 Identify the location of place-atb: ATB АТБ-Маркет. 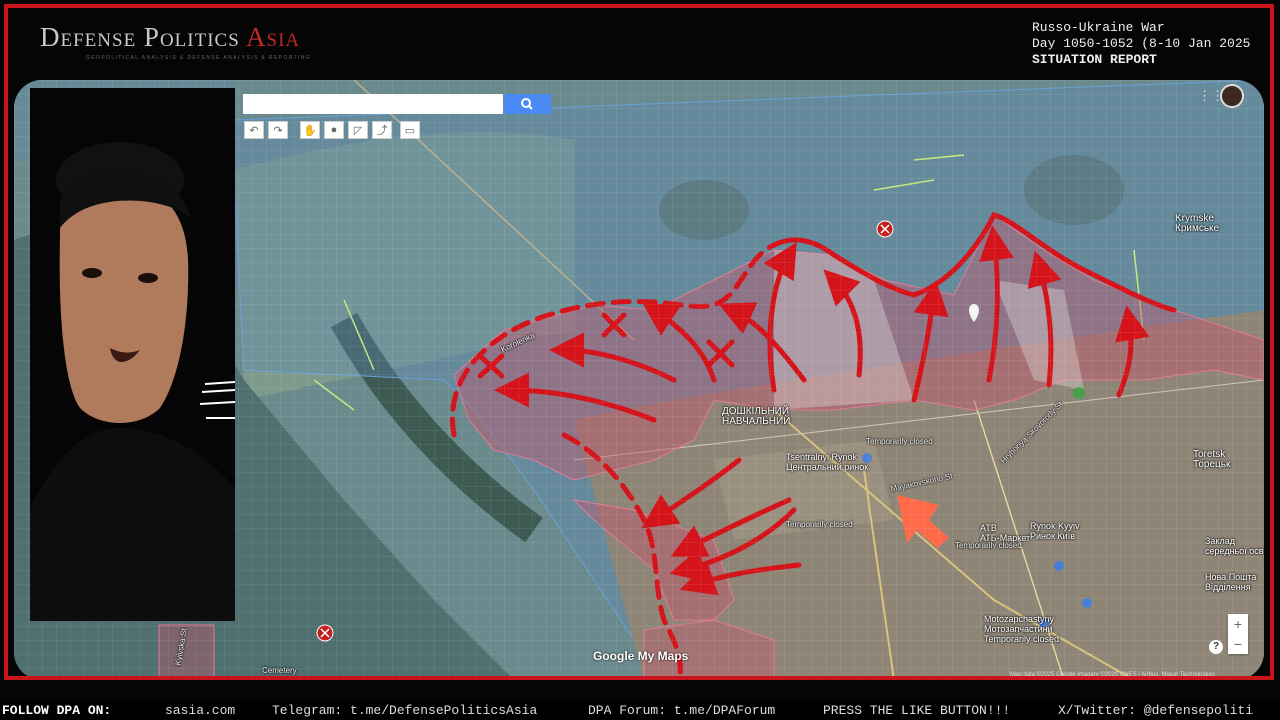
(1005, 533).